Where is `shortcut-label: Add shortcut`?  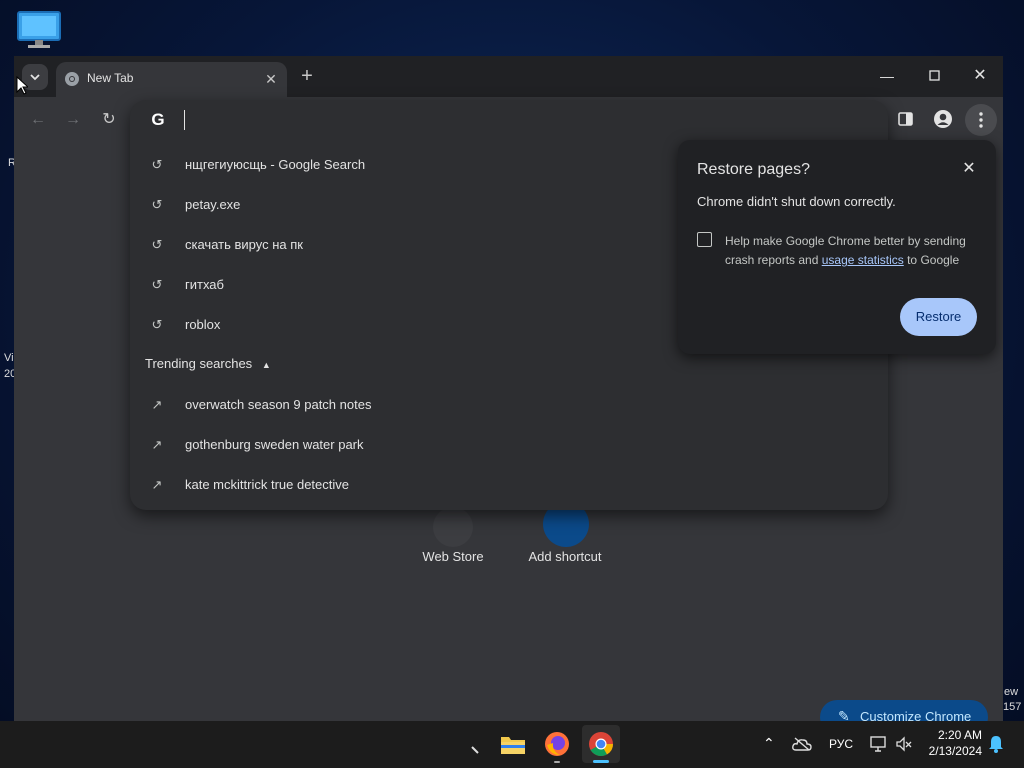
shortcut-label: Add shortcut is located at coordinates (565, 556).